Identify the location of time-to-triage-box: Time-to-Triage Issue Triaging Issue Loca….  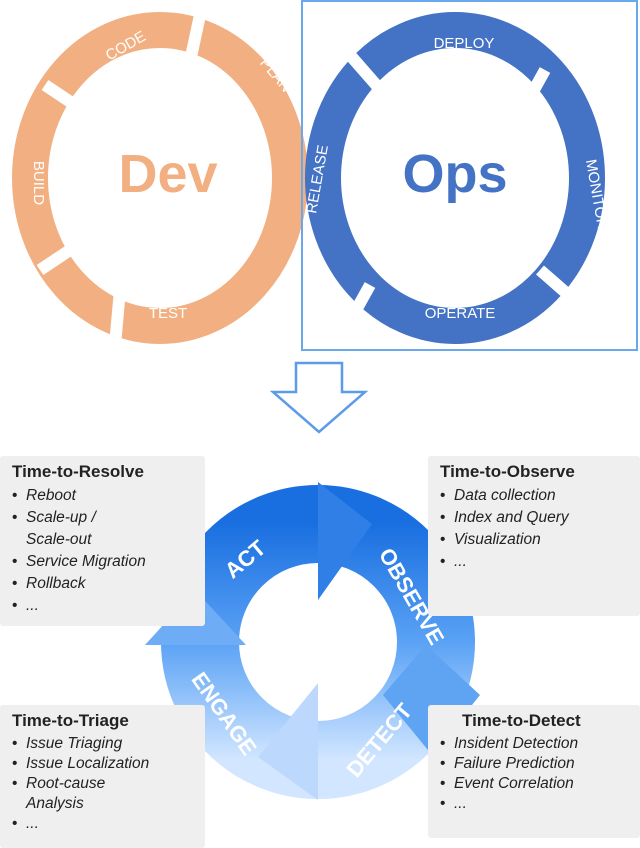
(102, 776).